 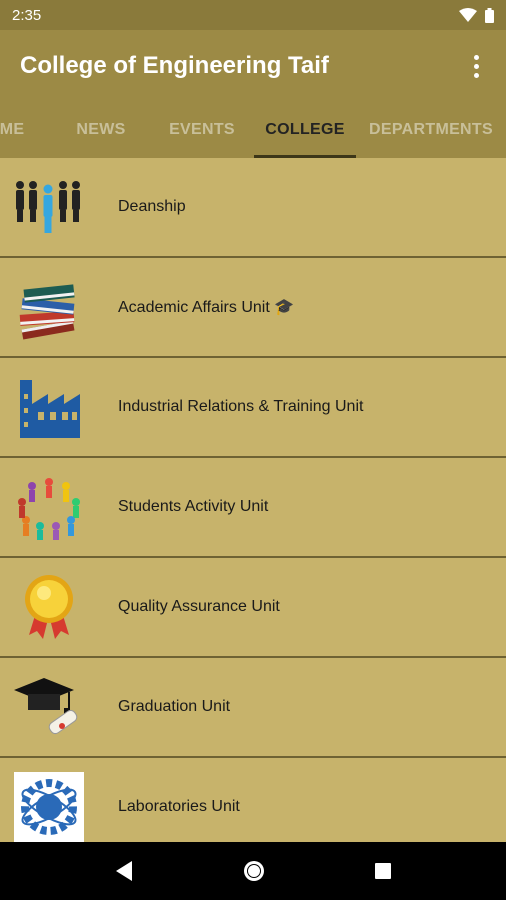 What do you see at coordinates (49, 607) in the screenshot?
I see `award-medal-icon` at bounding box center [49, 607].